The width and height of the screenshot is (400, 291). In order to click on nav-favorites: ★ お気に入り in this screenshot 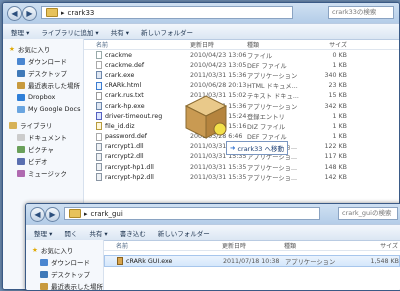, I will do `click(43, 49)`.